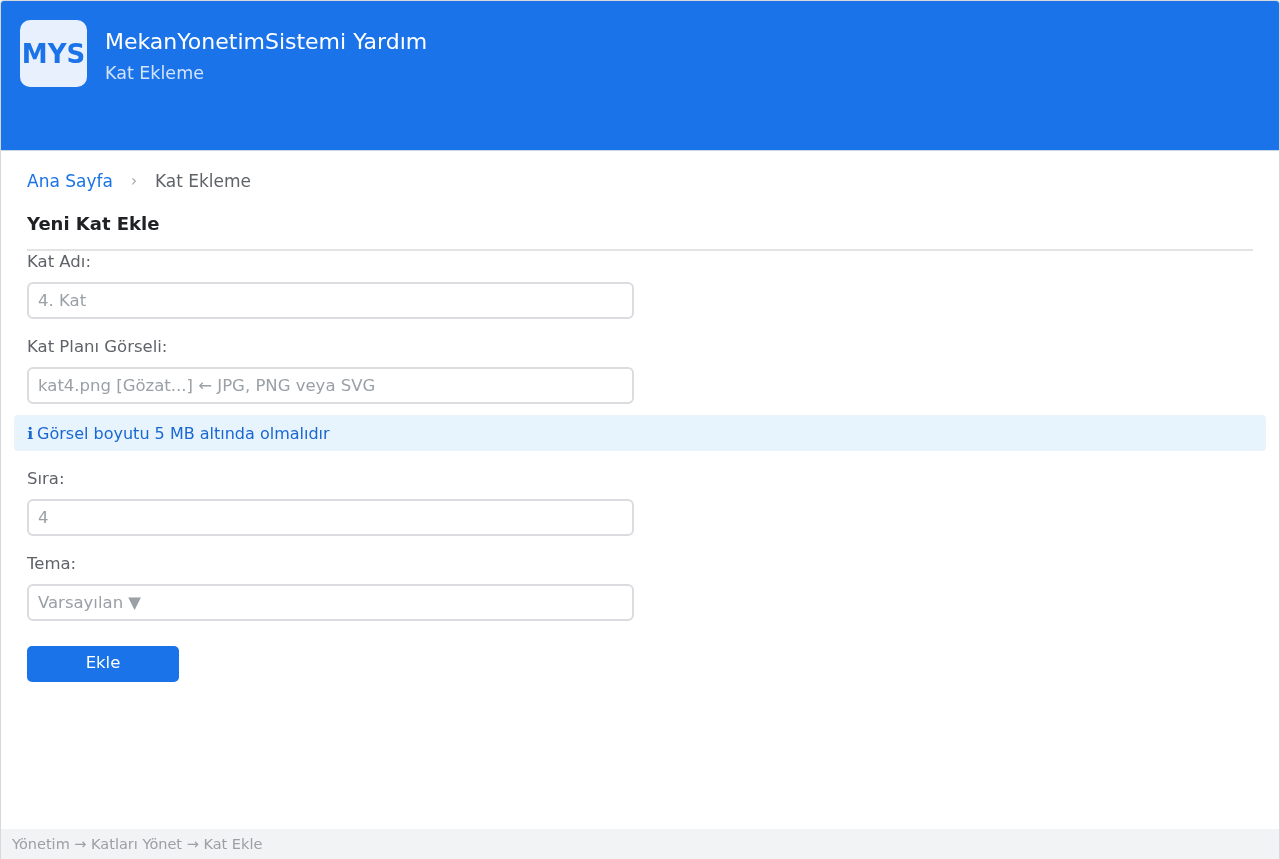 Image resolution: width=1280 pixels, height=859 pixels. What do you see at coordinates (183, 433) in the screenshot?
I see `notice-text: Görsel boyutu 5 MB altında olmalıdır` at bounding box center [183, 433].